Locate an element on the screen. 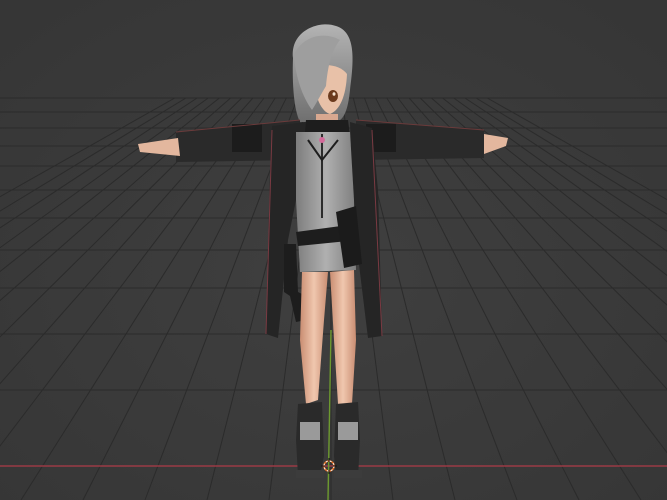 This screenshot has width=667, height=500. pendant is located at coordinates (322, 140).